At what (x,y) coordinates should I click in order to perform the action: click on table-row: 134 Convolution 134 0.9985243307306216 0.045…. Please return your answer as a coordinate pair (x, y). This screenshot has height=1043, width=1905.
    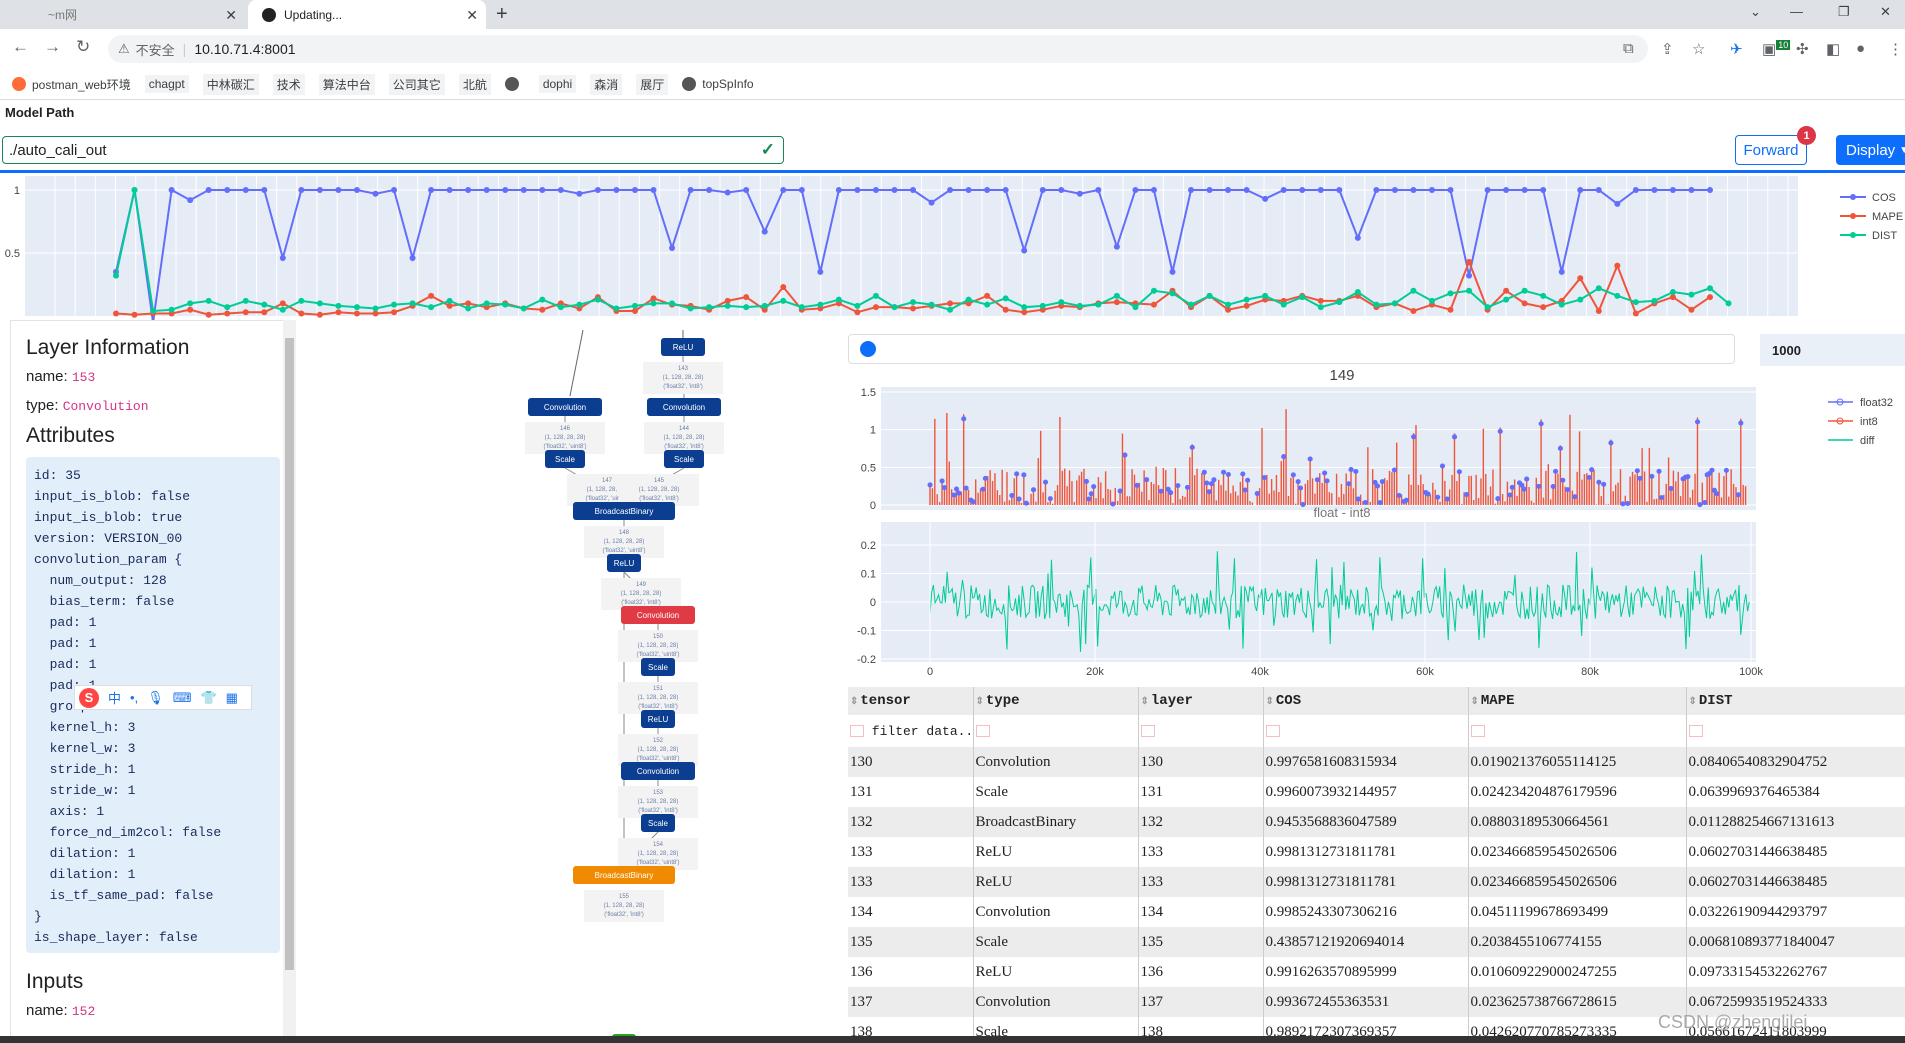
    Looking at the image, I should click on (1376, 912).